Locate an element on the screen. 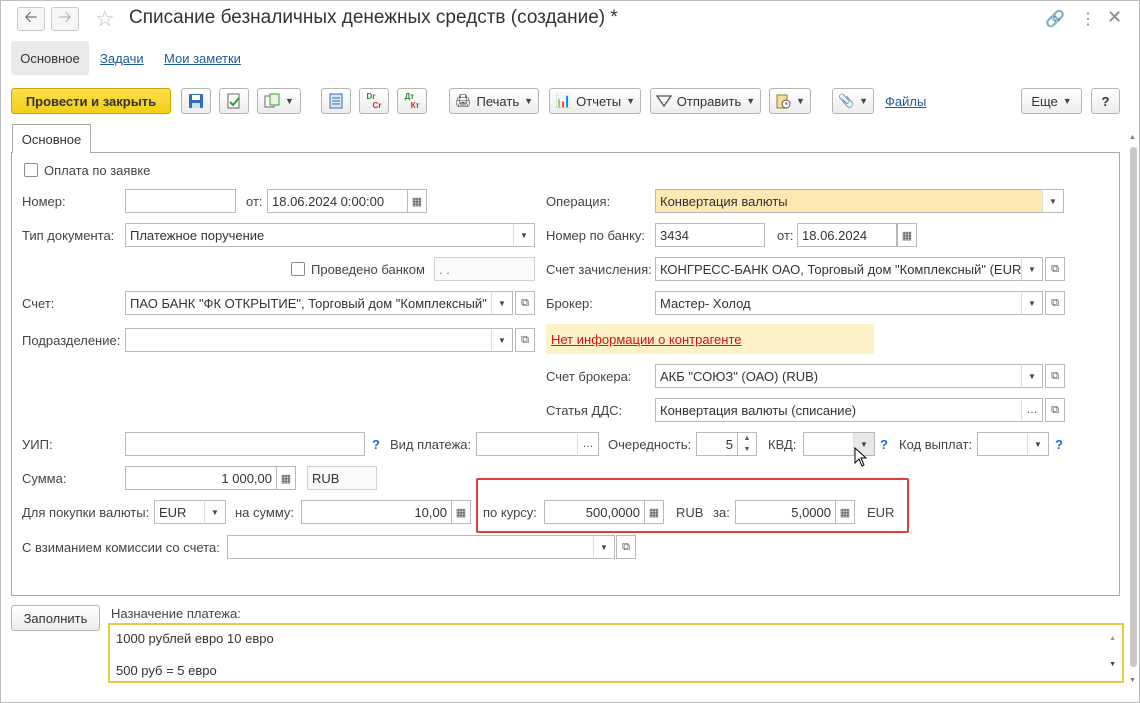 This screenshot has height=703, width=1140. arrow-left-icon: 🡠 is located at coordinates (31, 17).